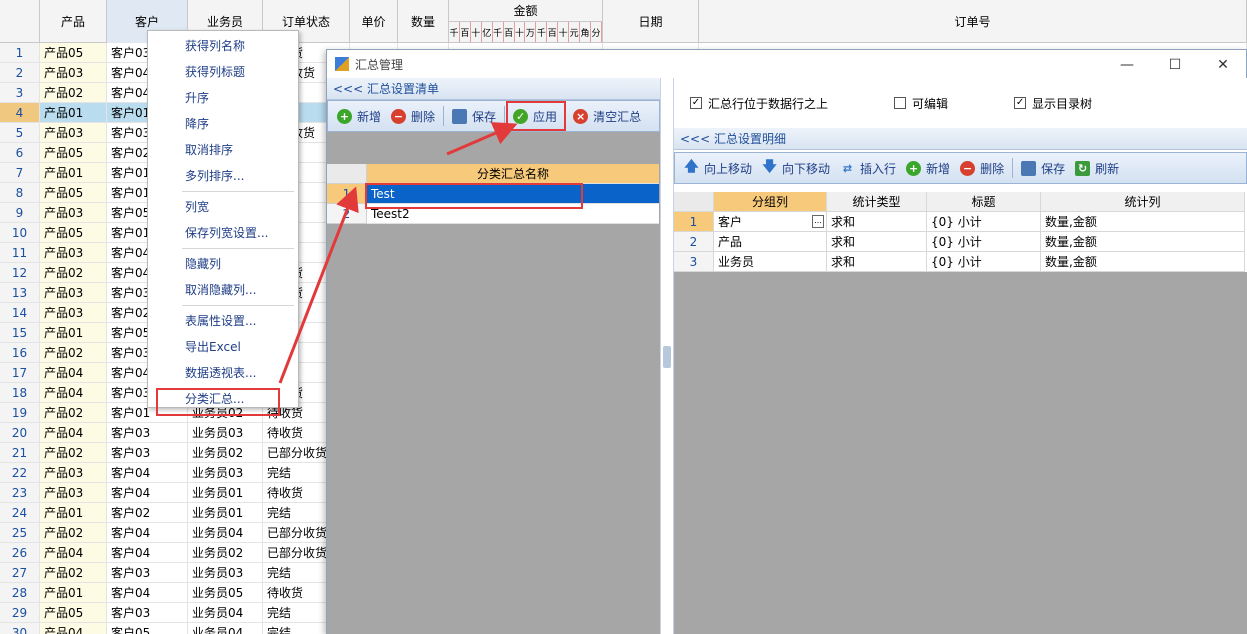 Image resolution: width=1247 pixels, height=634 pixels. I want to click on group-column-cell: 业务员, so click(770, 262).